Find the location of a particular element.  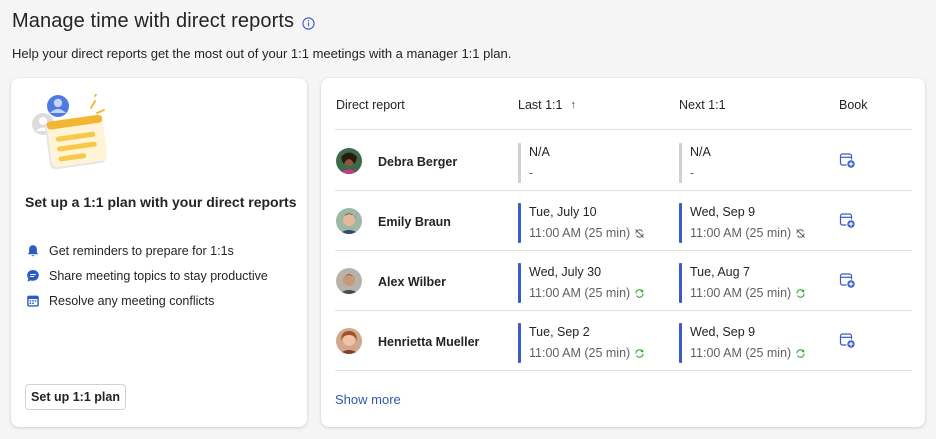

feature-item: Resolve any meeting conflicts is located at coordinates (146, 300).